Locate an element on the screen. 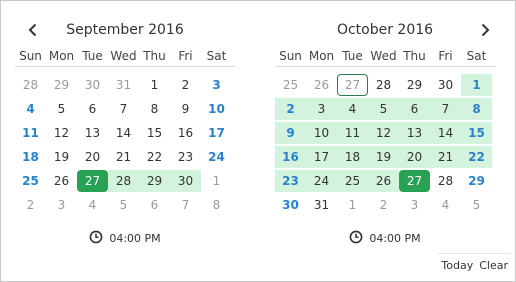  weekday-label: Wed is located at coordinates (383, 55).